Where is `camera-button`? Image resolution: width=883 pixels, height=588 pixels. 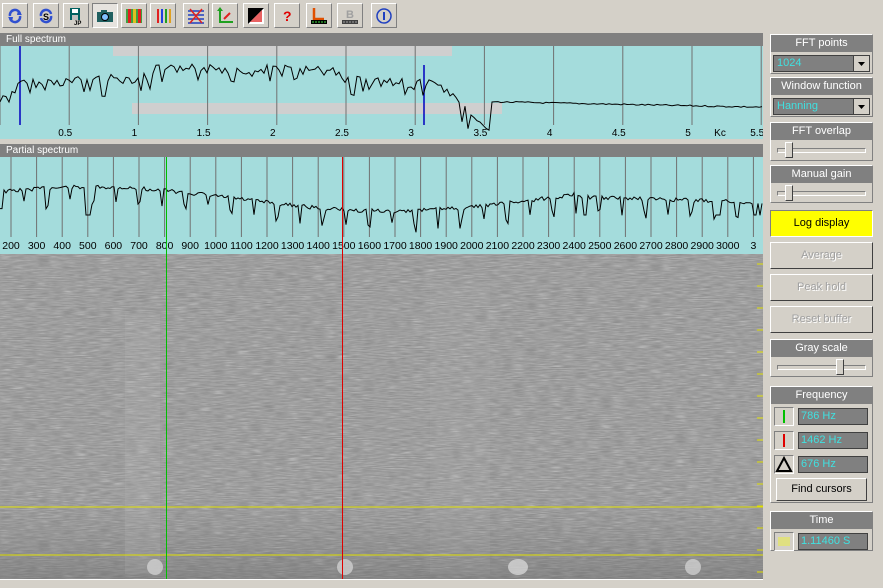 camera-button is located at coordinates (105, 15).